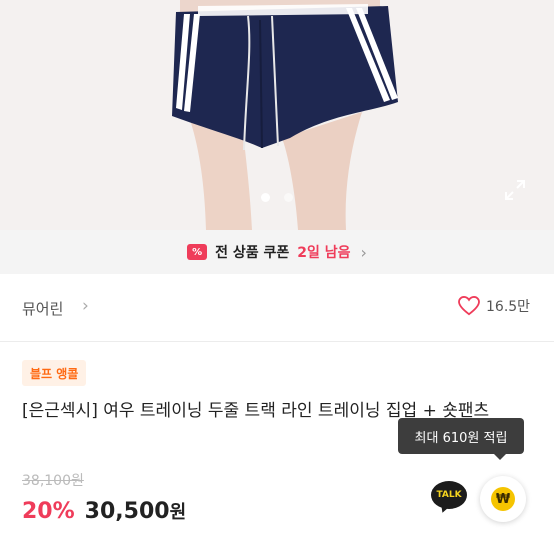 The image size is (554, 554). What do you see at coordinates (197, 252) in the screenshot?
I see `coupon-percent-icon: %` at bounding box center [197, 252].